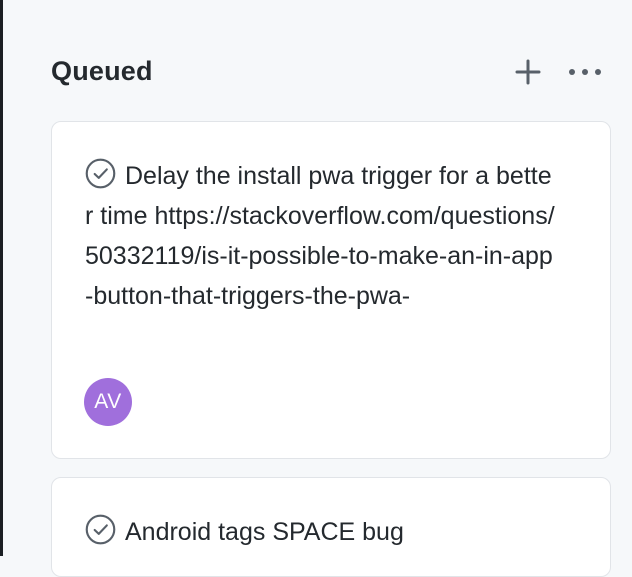 The height and width of the screenshot is (577, 632). What do you see at coordinates (102, 71) in the screenshot?
I see `column-title: Queued` at bounding box center [102, 71].